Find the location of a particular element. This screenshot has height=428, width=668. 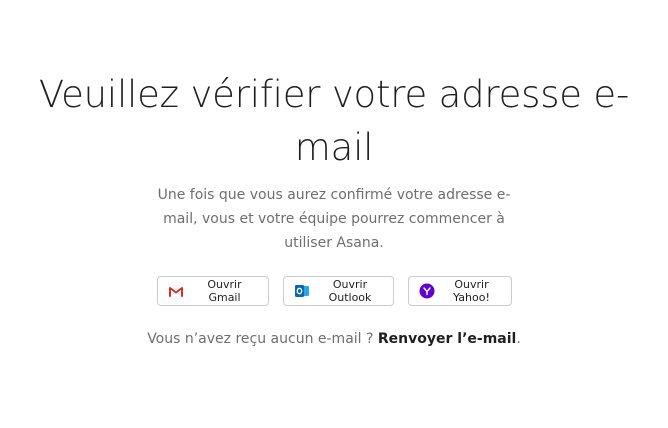

resend-trailing-period: . is located at coordinates (518, 339).